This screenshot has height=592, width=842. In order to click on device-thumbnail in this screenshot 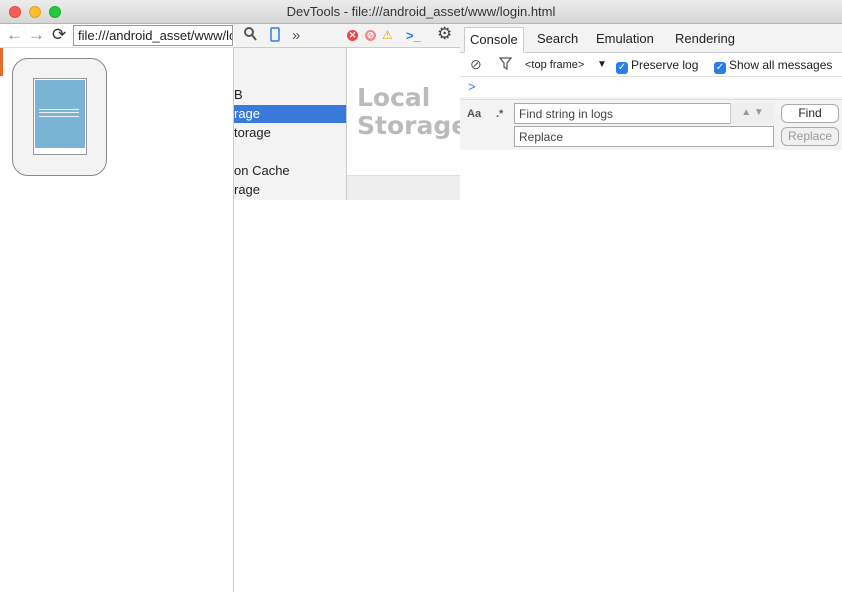, I will do `click(59, 117)`.